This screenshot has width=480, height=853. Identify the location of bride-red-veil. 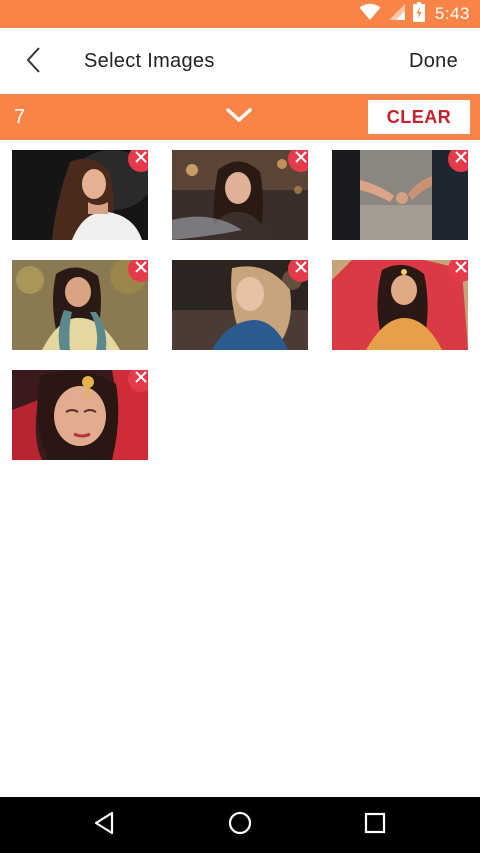
(400, 305).